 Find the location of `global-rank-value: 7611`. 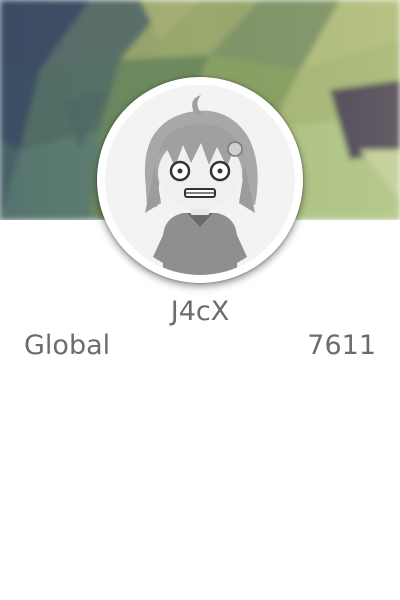

global-rank-value: 7611 is located at coordinates (341, 345).